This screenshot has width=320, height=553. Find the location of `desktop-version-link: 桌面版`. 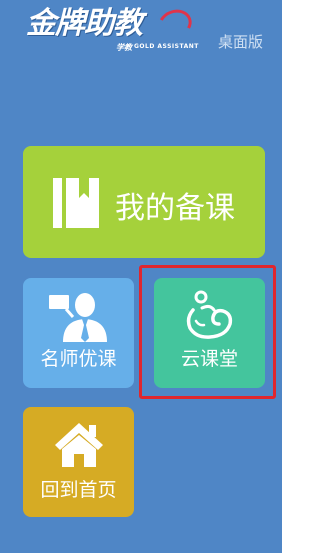

desktop-version-link: 桌面版 is located at coordinates (240, 41).